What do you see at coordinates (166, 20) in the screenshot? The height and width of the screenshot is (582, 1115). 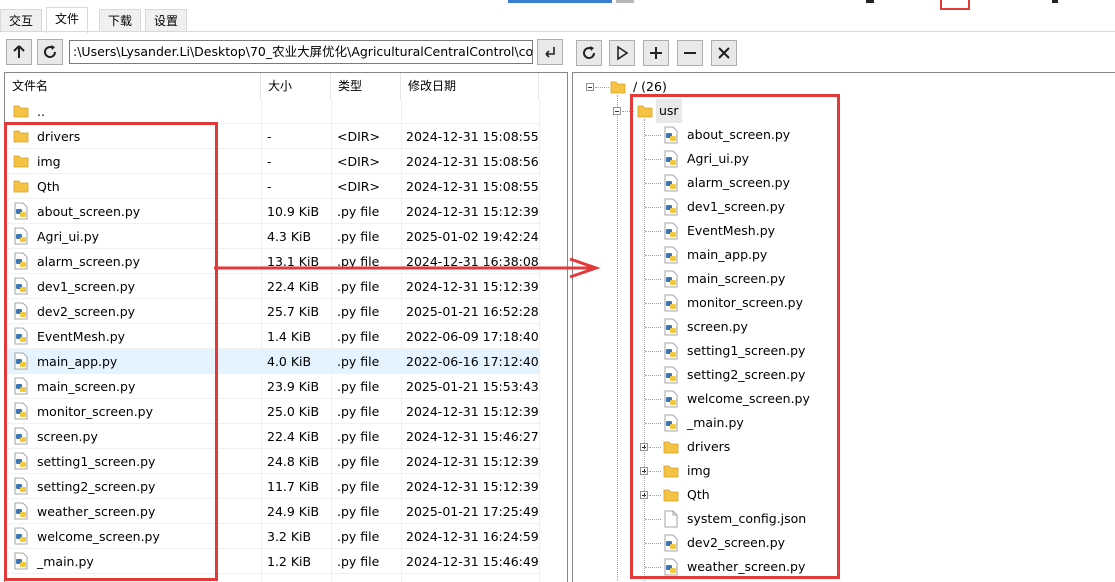 I see `tab-settings: 设置` at bounding box center [166, 20].